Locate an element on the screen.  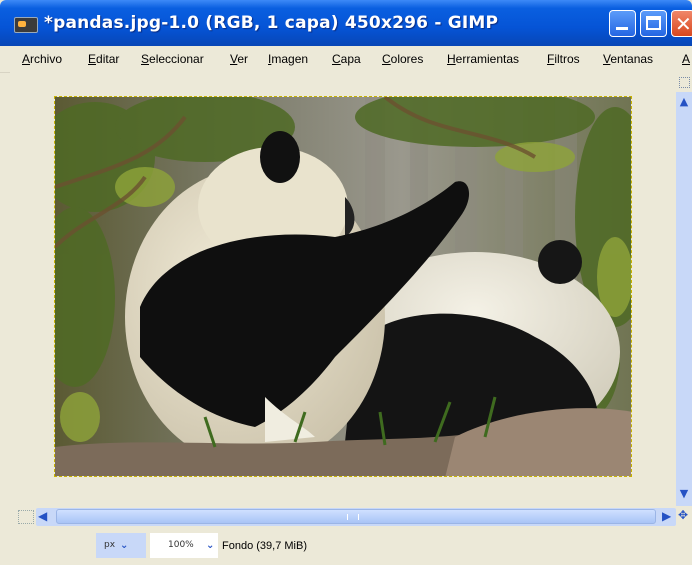
menu-capa: Capa is located at coordinates (346, 59).